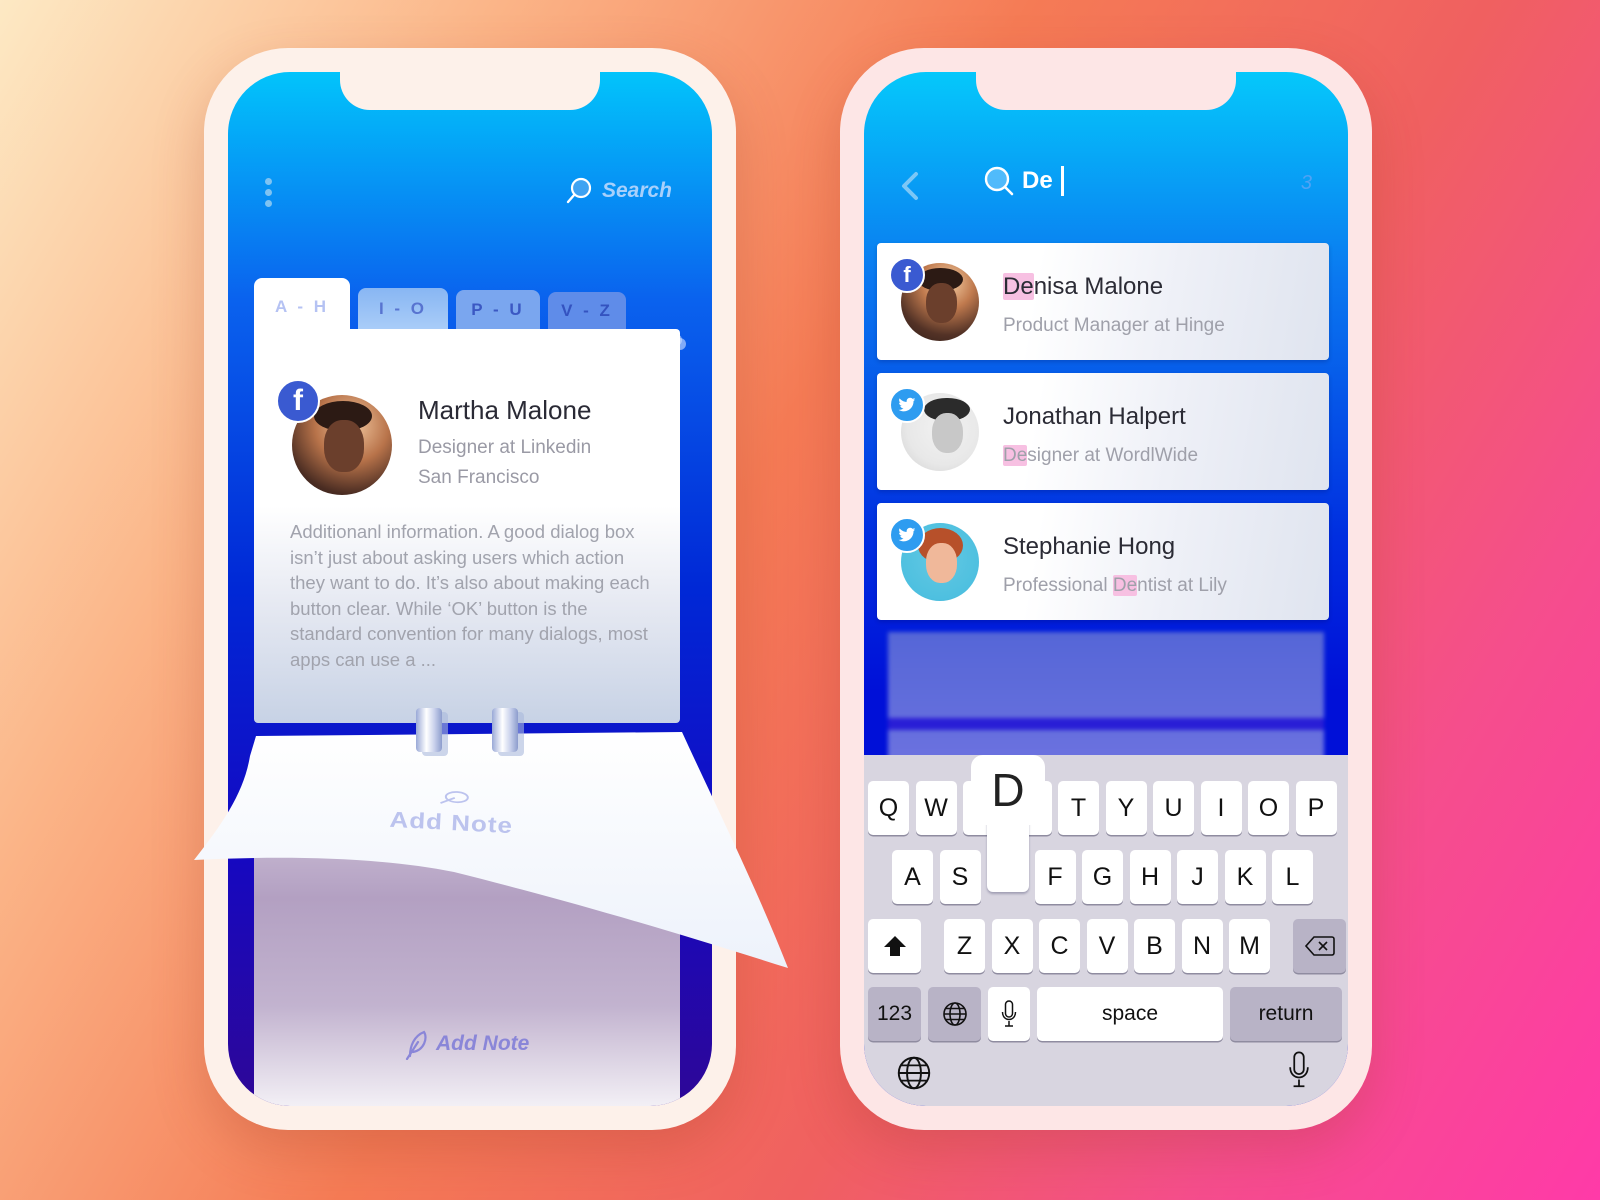  Describe the element at coordinates (1037, 180) in the screenshot. I see `search-query: De` at that location.